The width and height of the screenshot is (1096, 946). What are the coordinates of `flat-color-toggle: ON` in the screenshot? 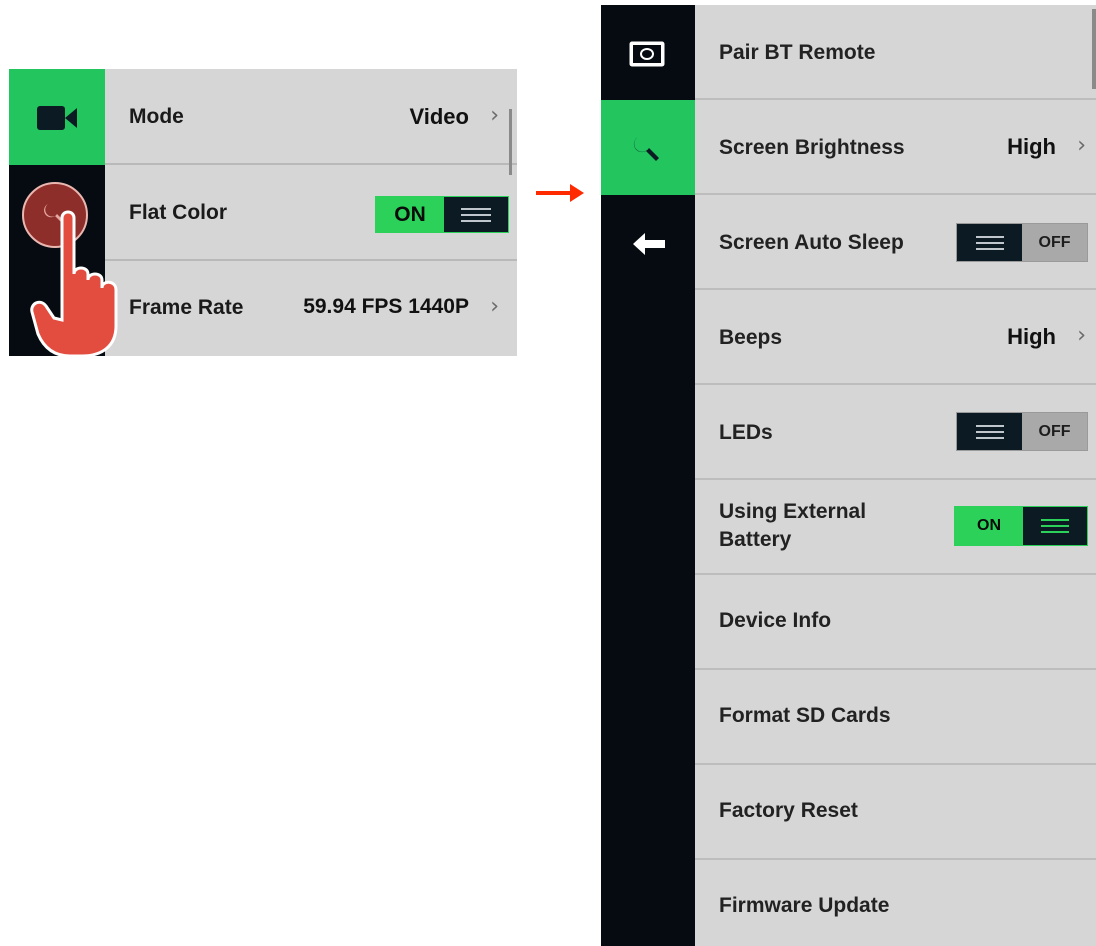 It's located at (442, 214).